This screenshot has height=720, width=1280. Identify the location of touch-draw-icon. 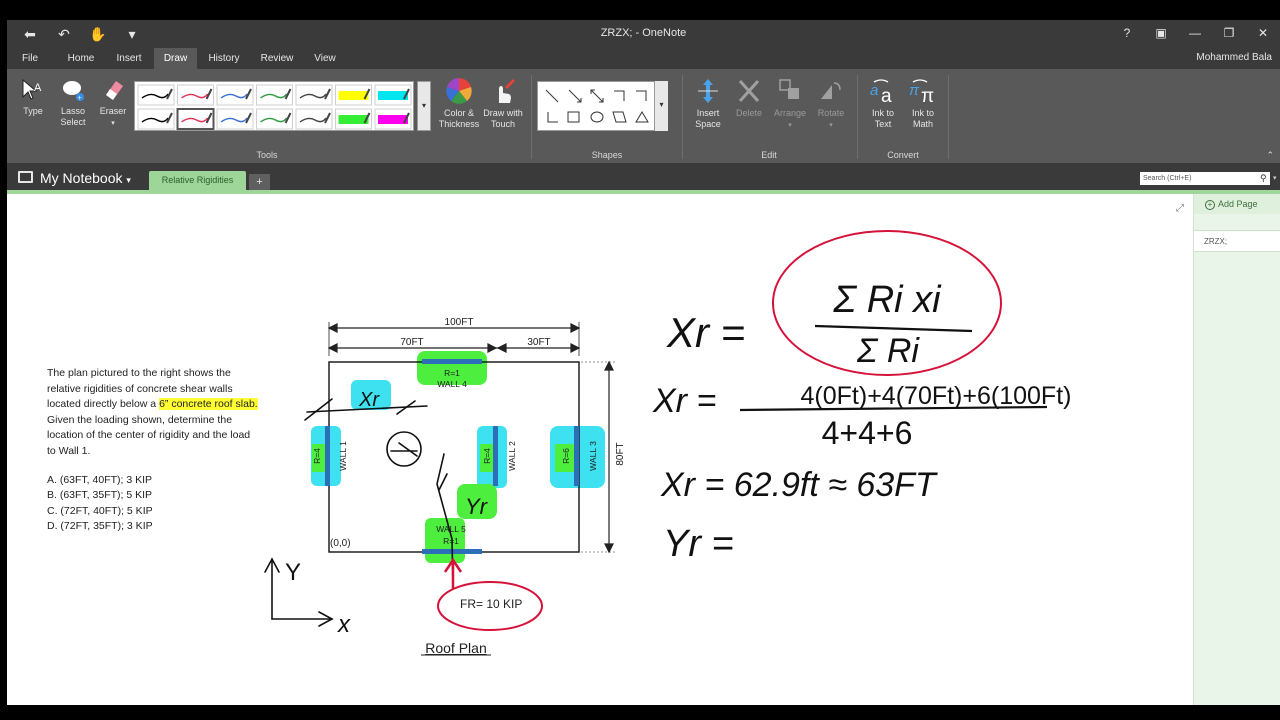
(507, 91).